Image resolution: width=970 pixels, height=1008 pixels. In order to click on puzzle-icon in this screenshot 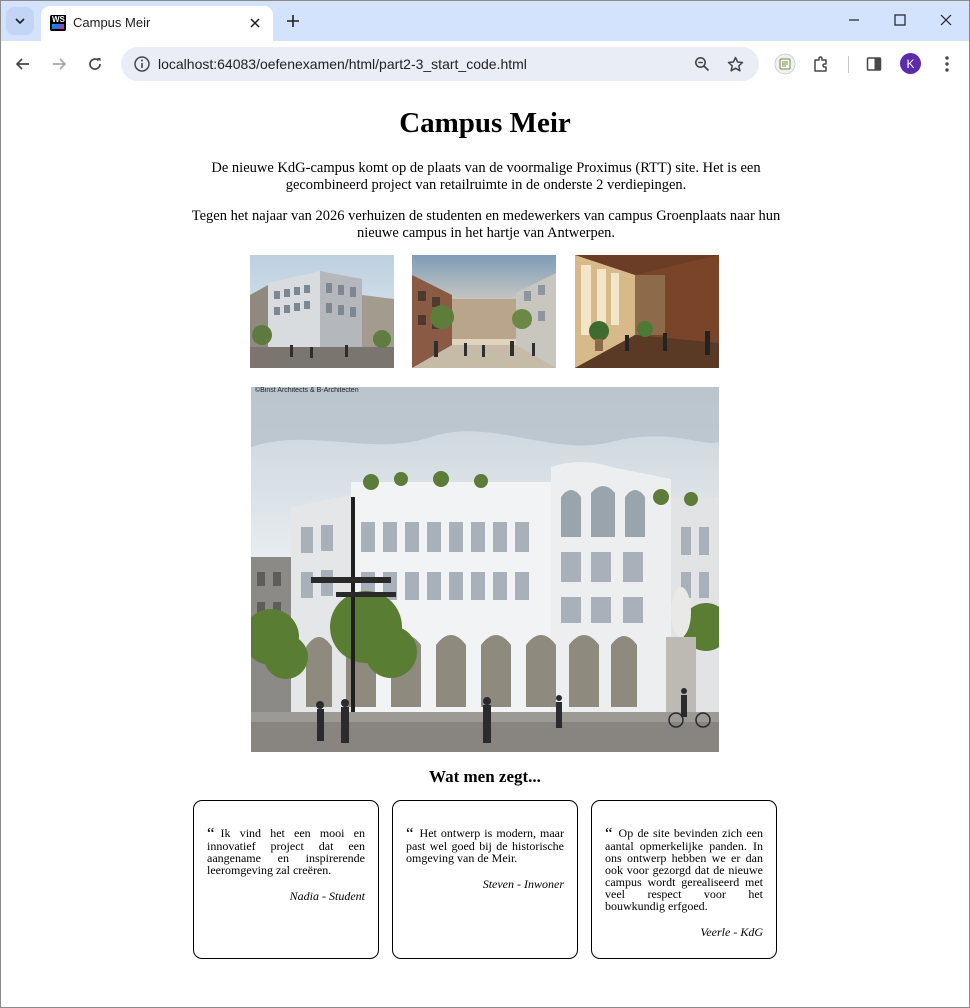, I will do `click(820, 64)`.